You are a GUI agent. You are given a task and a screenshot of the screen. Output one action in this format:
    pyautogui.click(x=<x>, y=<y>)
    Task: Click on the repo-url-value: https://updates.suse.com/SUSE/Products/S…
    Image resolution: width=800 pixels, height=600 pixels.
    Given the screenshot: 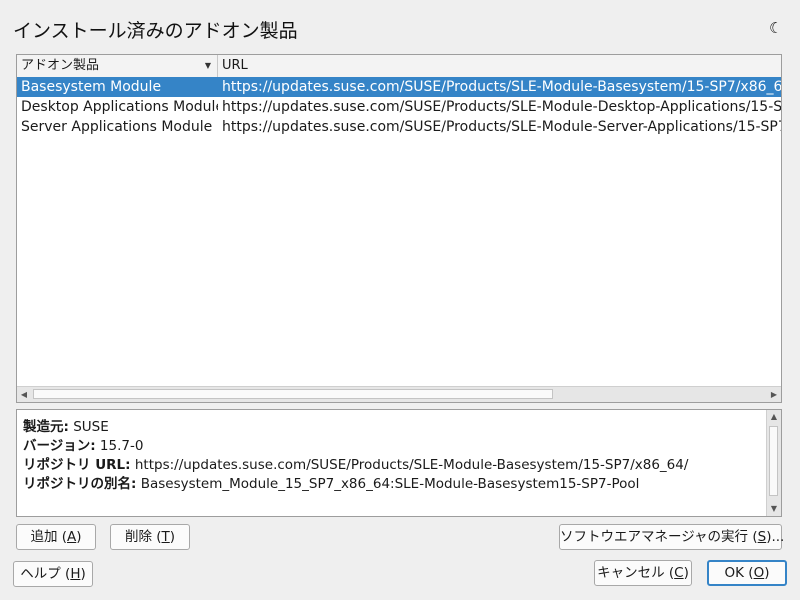 What is the action you would take?
    pyautogui.click(x=409, y=465)
    